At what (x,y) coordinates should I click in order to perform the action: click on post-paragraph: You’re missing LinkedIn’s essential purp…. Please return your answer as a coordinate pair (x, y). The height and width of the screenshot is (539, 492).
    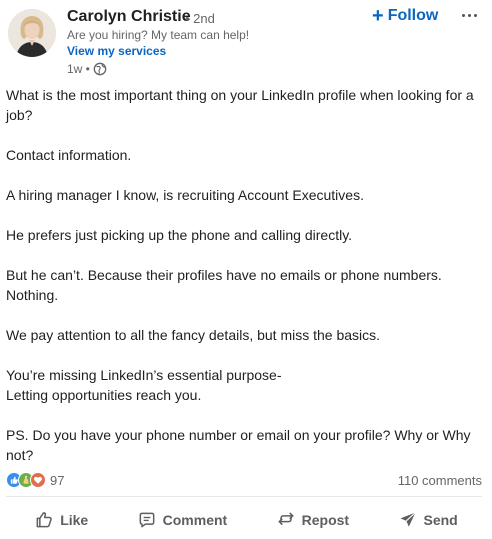
    Looking at the image, I should click on (144, 385).